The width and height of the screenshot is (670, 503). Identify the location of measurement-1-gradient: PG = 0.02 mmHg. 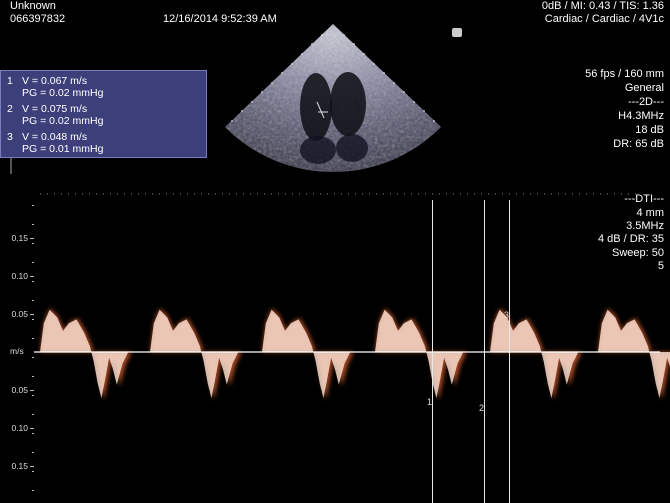
(63, 93).